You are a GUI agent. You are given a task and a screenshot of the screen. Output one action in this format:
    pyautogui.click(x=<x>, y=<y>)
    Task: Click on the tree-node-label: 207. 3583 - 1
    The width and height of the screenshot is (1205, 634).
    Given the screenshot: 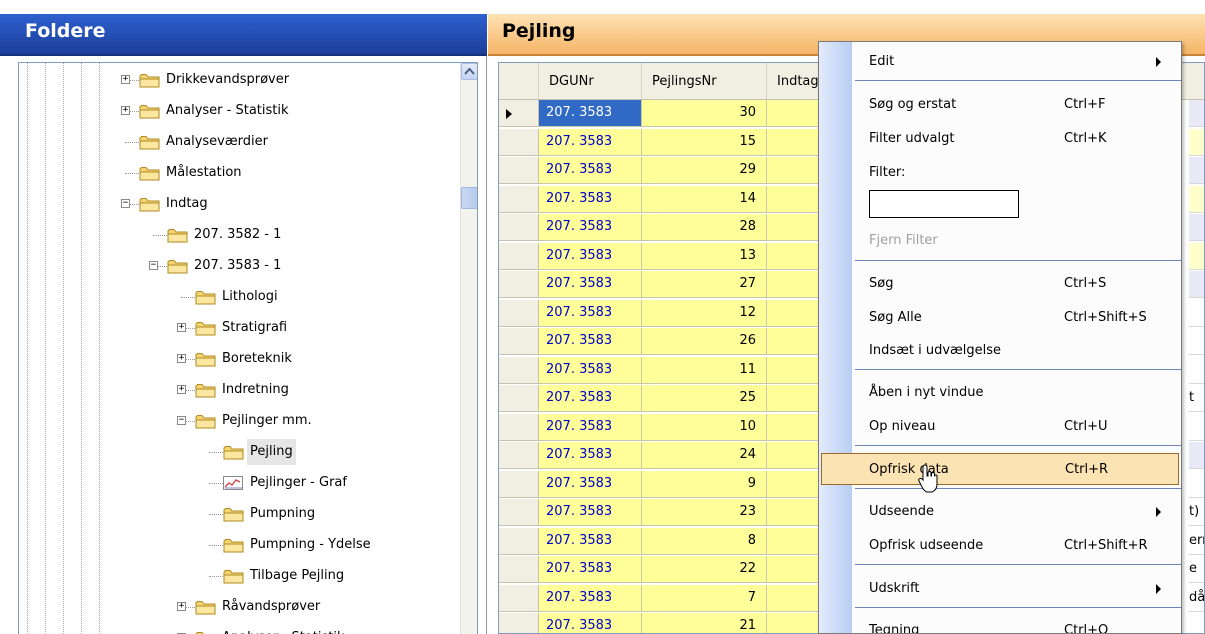 What is the action you would take?
    pyautogui.click(x=237, y=266)
    